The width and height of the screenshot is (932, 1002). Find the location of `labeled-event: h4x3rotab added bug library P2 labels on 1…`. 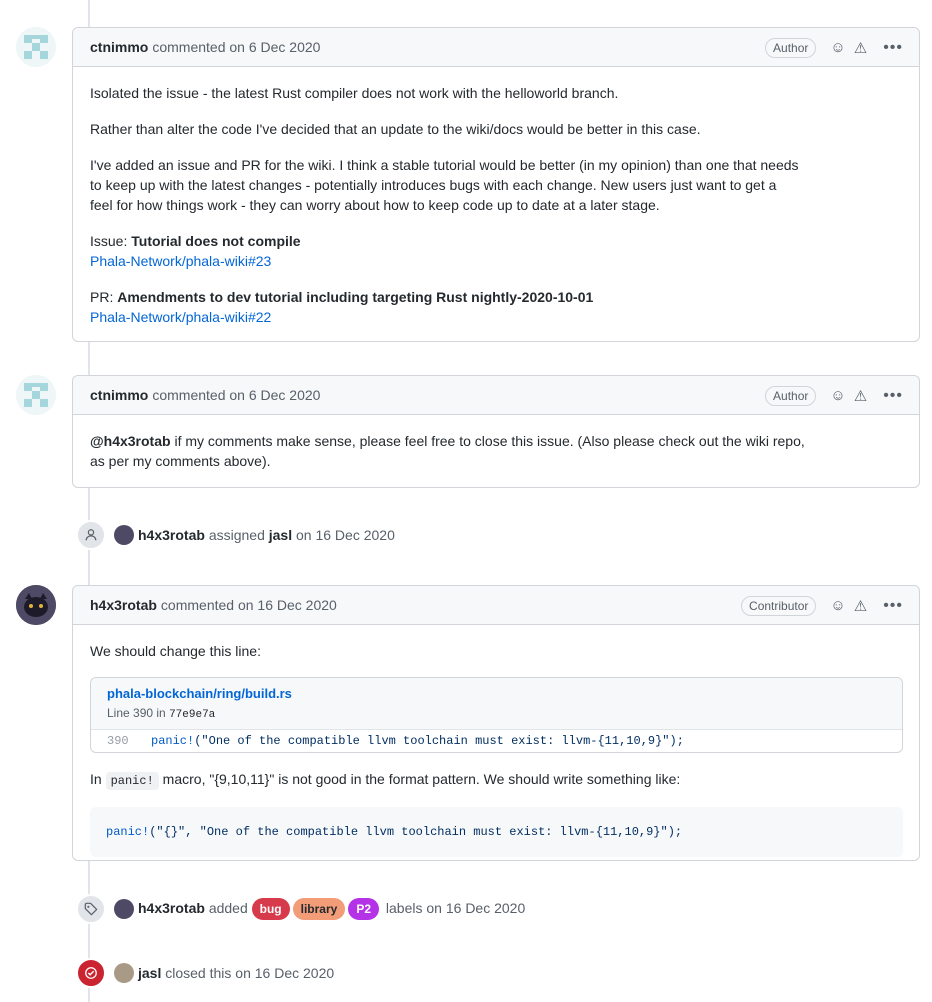

labeled-event: h4x3rotab added bug library P2 labels on 1… is located at coordinates (300, 909).